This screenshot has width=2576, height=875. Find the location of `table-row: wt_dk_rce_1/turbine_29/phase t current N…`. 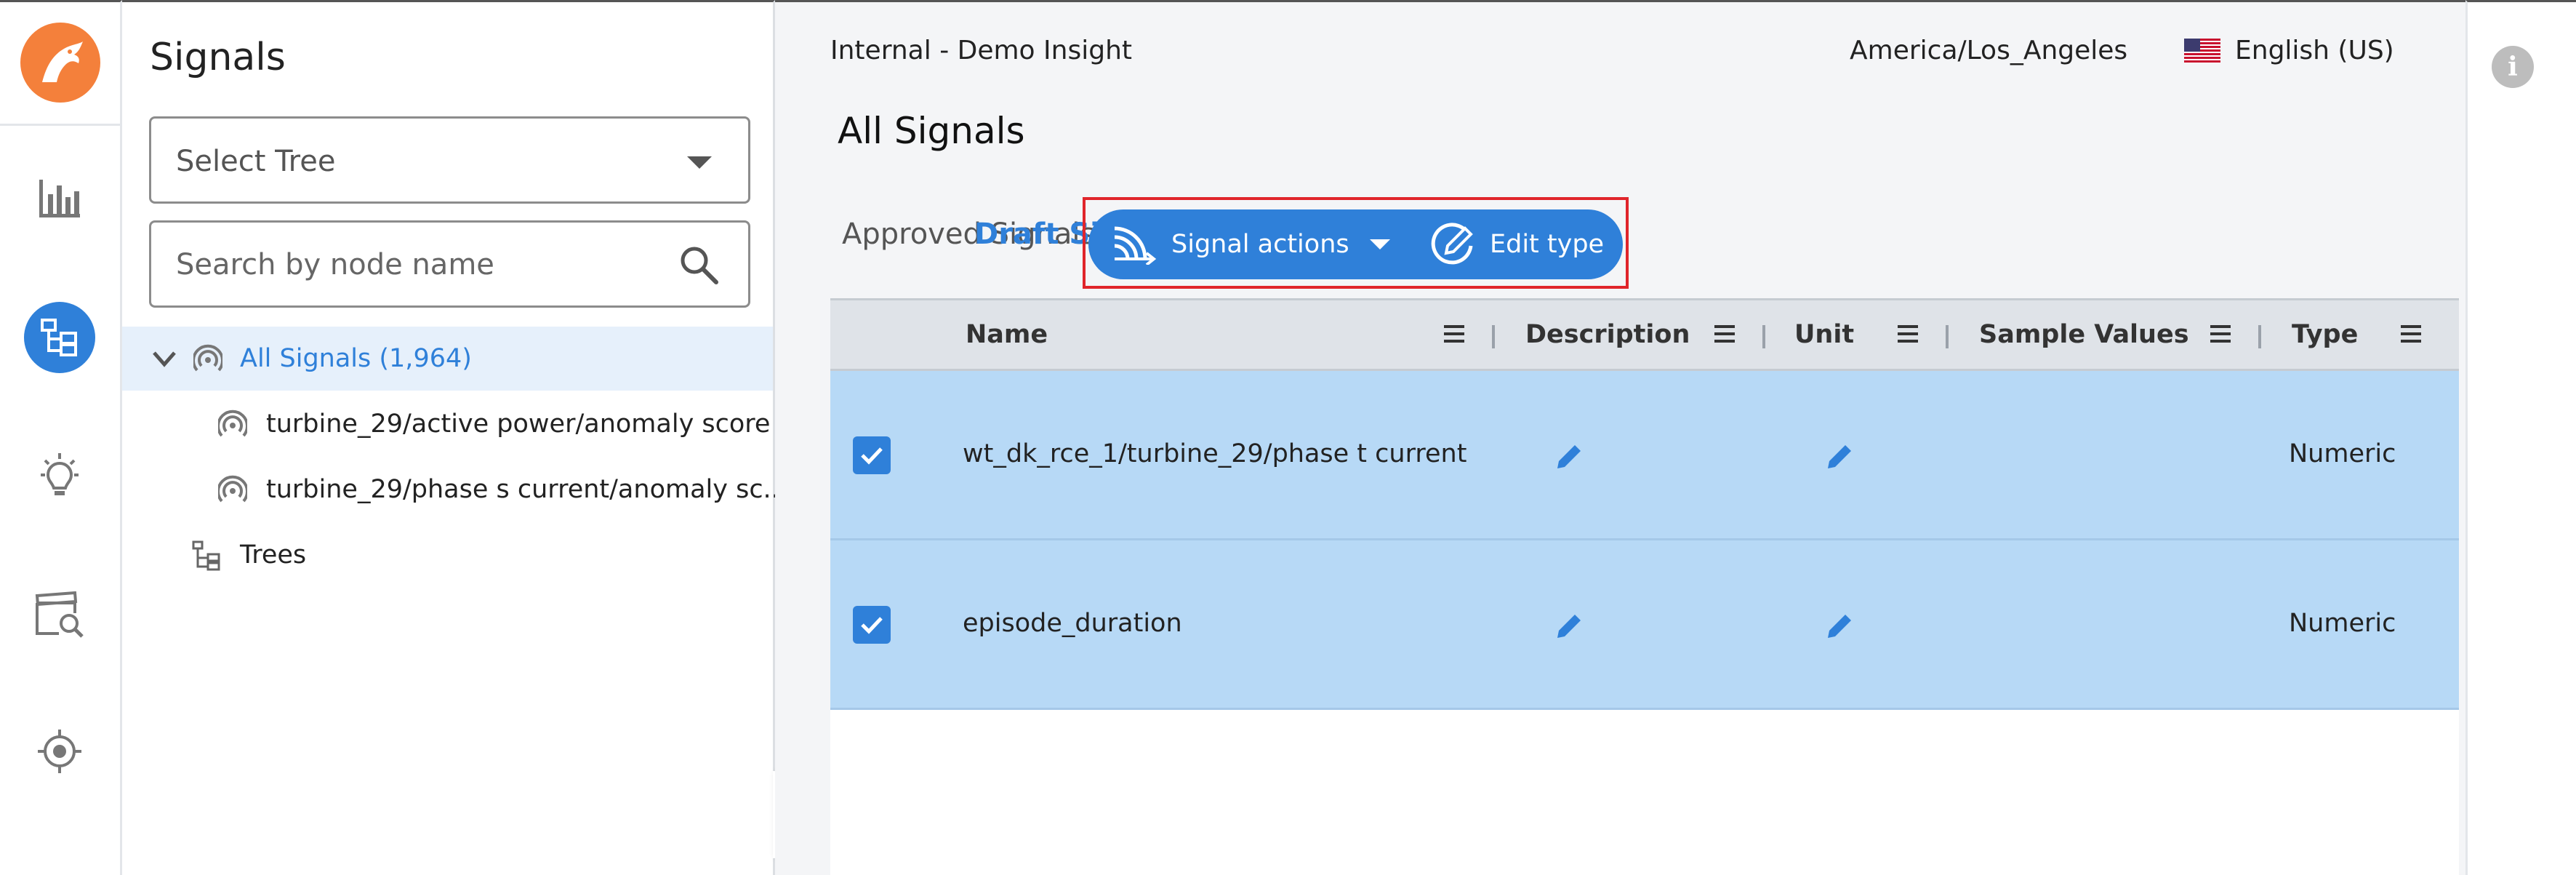

table-row: wt_dk_rce_1/turbine_29/phase t current N… is located at coordinates (1645, 455).